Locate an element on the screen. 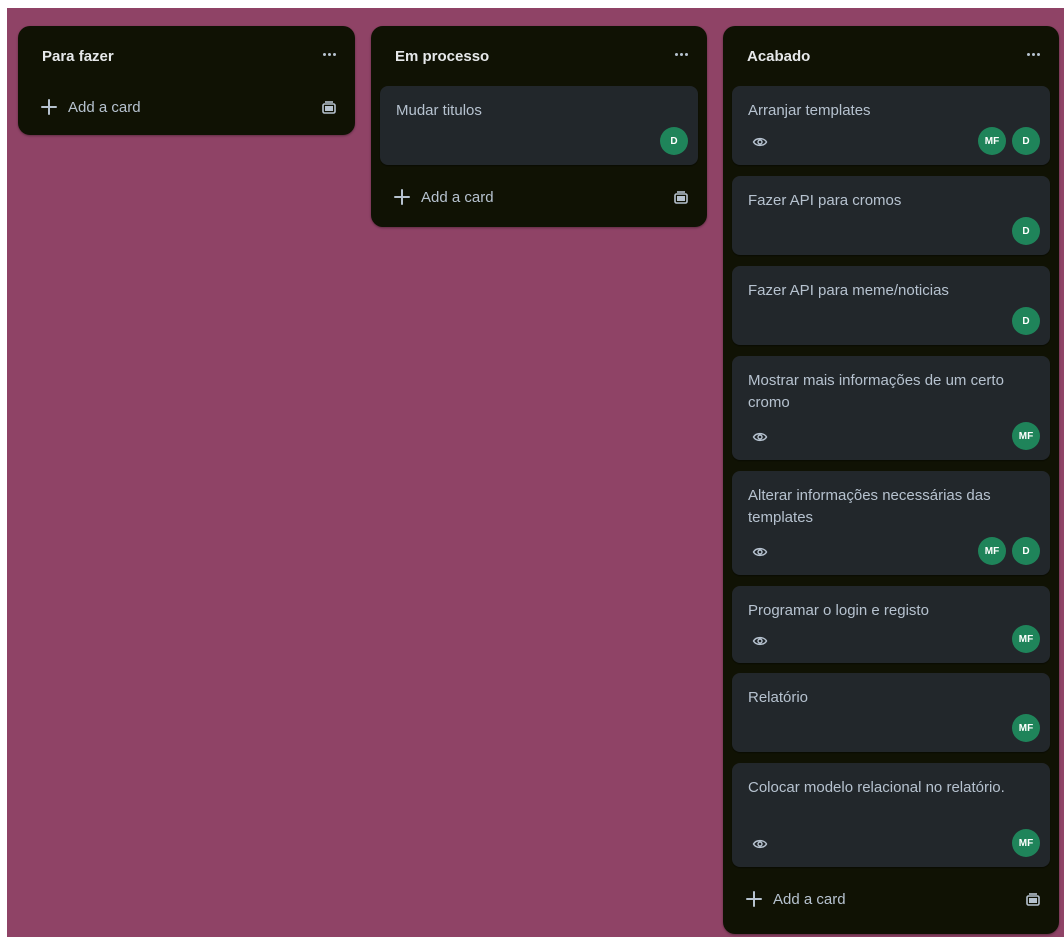 Image resolution: width=1064 pixels, height=937 pixels. list-title: Em processo is located at coordinates (442, 56).